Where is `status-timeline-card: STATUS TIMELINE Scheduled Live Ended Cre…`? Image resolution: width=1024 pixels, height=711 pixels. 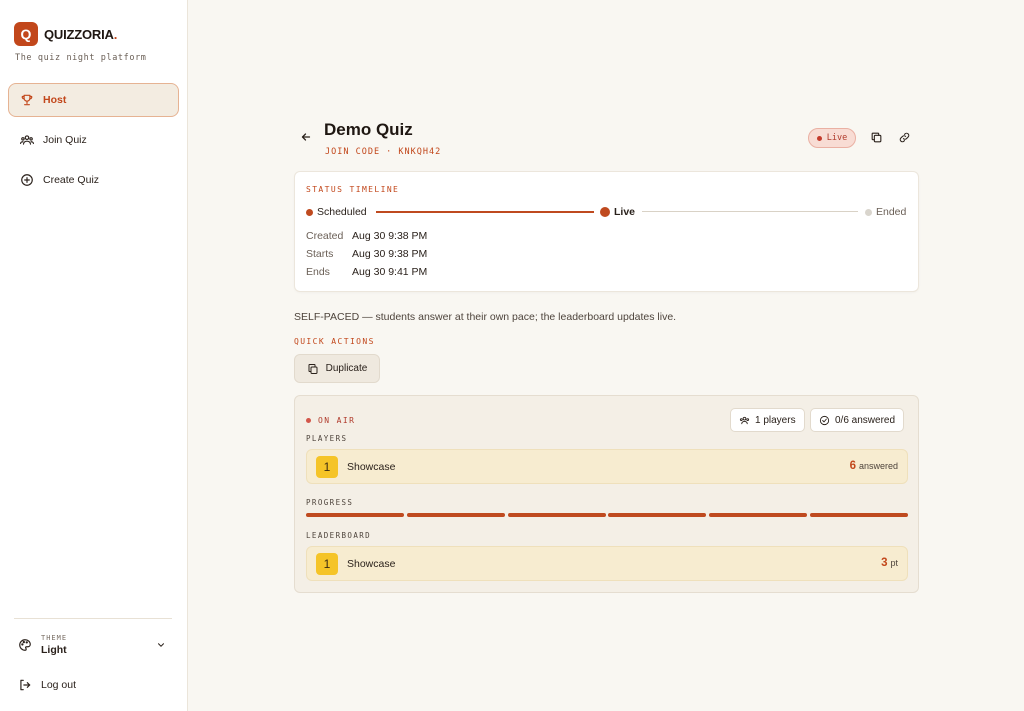 status-timeline-card: STATUS TIMELINE Scheduled Live Ended Cre… is located at coordinates (606, 231).